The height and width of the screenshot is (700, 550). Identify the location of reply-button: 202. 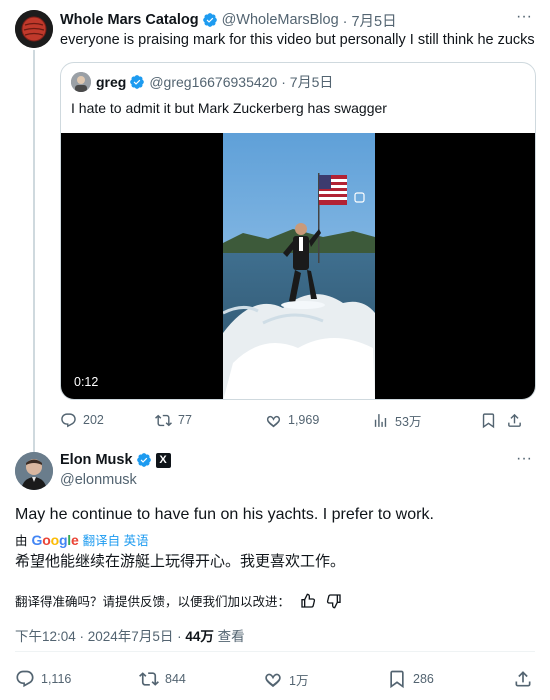
(107, 420).